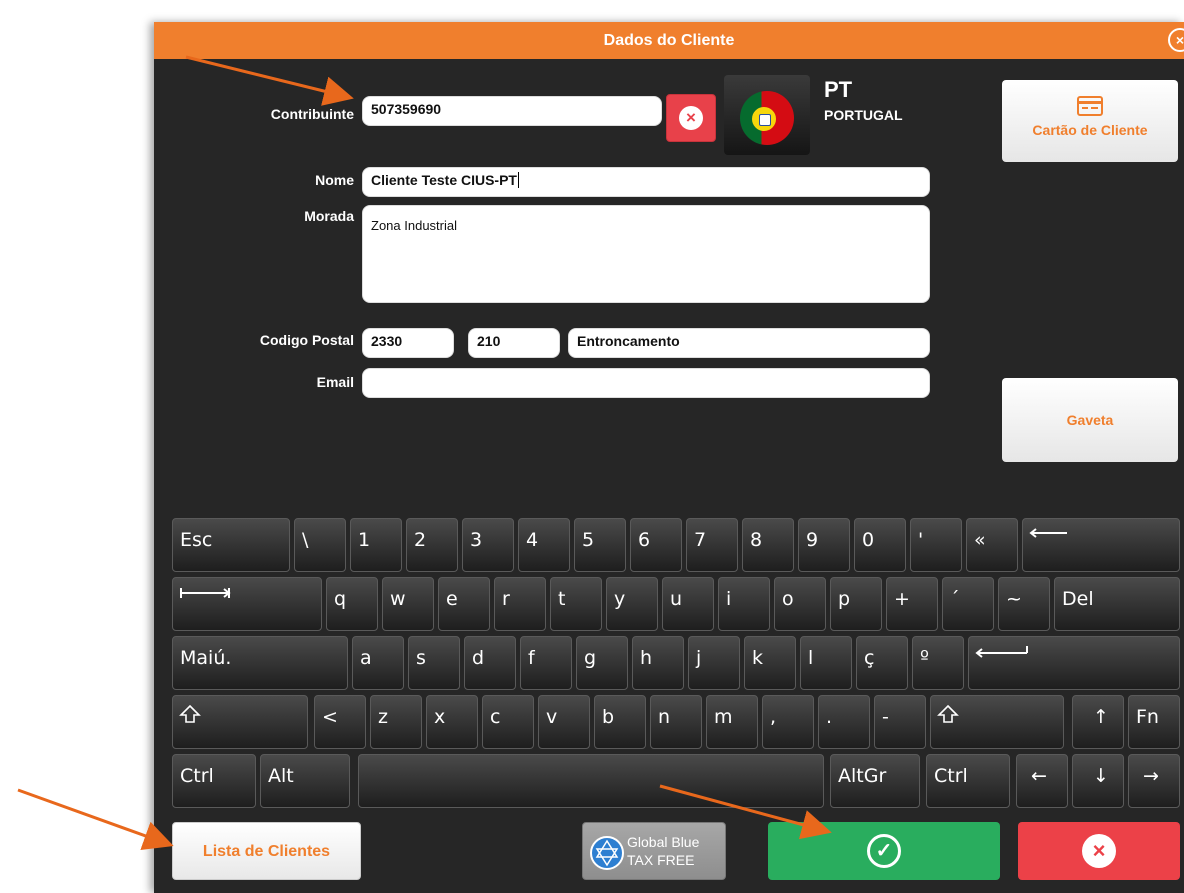  What do you see at coordinates (824, 545) in the screenshot?
I see `key-9: 9` at bounding box center [824, 545].